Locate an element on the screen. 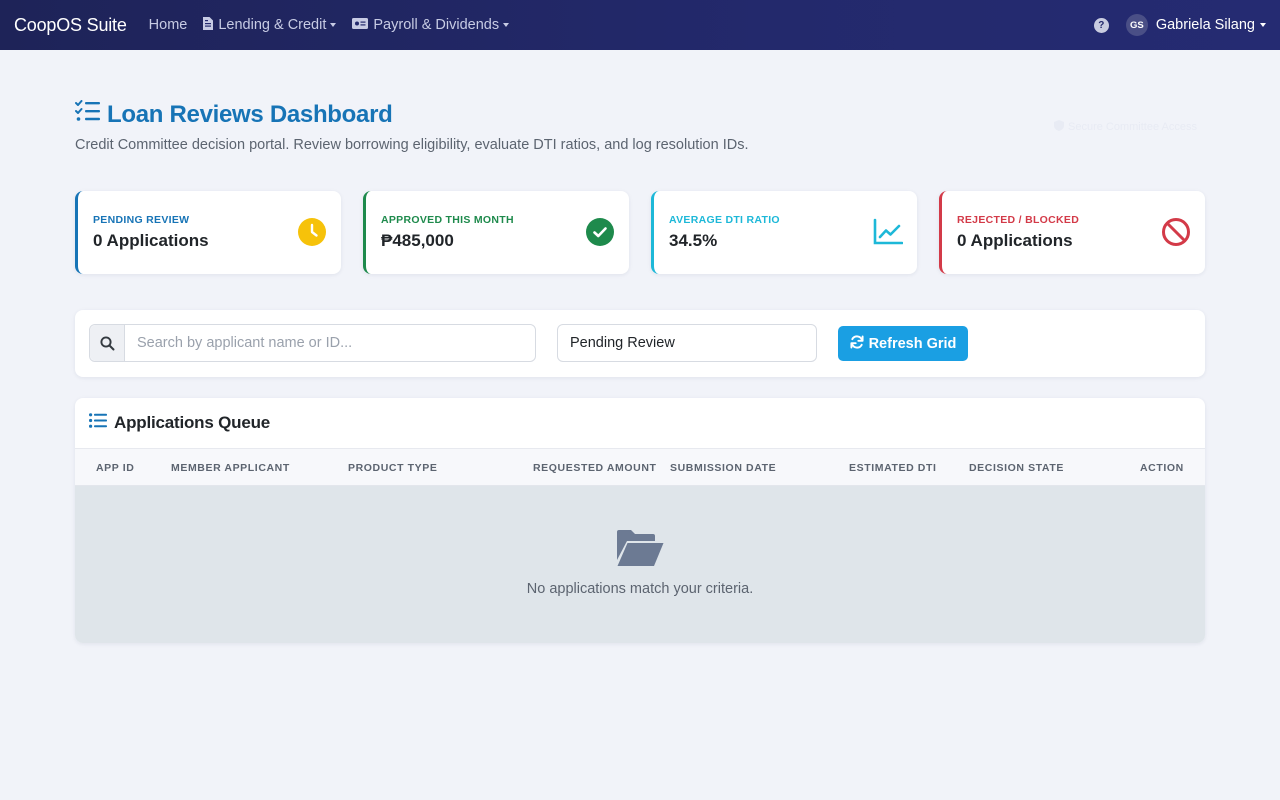  column-header-action: ACTION is located at coordinates (1162, 468).